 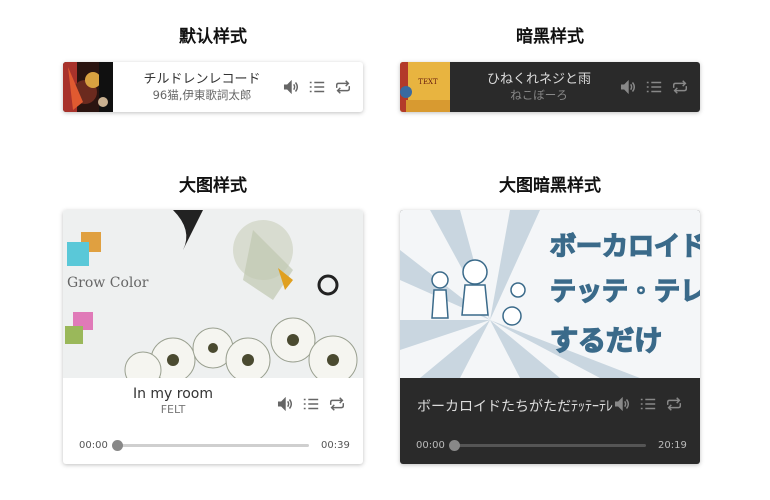 What do you see at coordinates (606, 340) in the screenshot?
I see `cover-line-3: するだけ` at bounding box center [606, 340].